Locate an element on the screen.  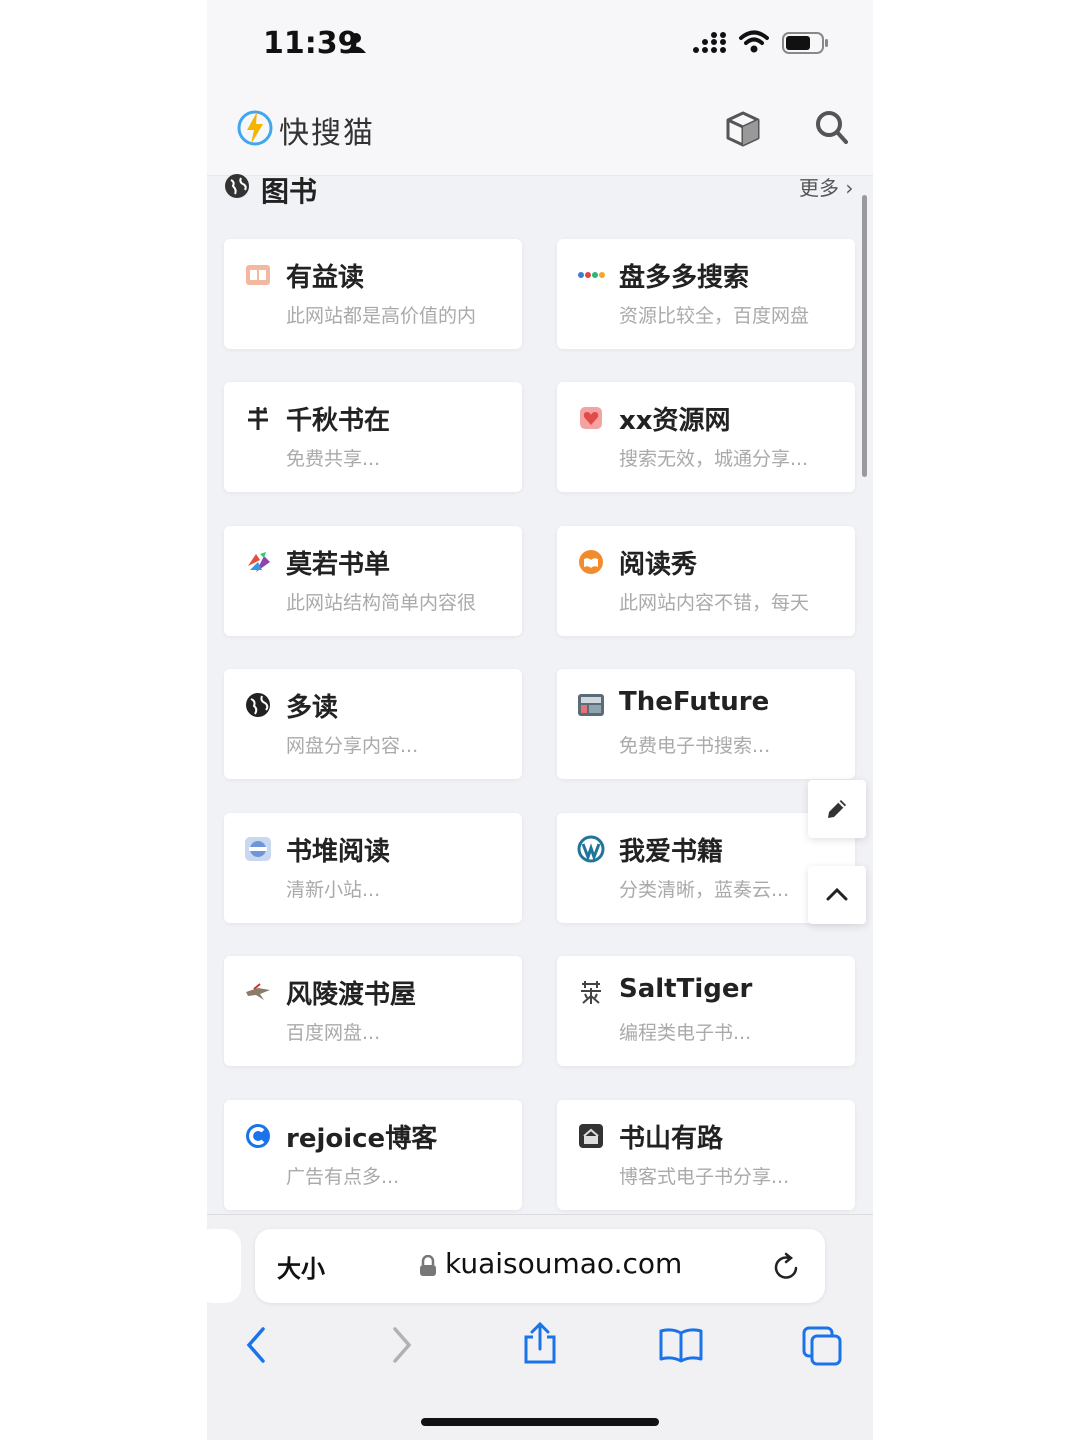
wordpress-icon is located at coordinates (591, 849).